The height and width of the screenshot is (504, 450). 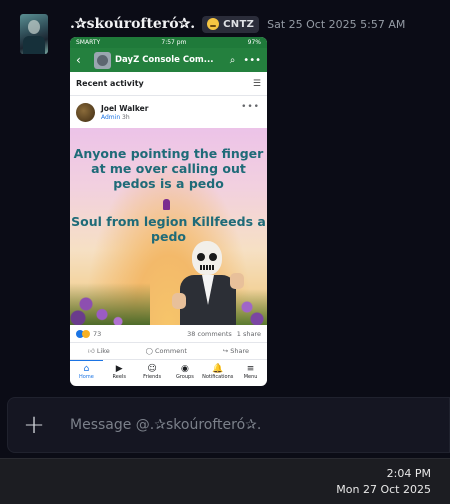 What do you see at coordinates (383, 489) in the screenshot?
I see `clock-date: Mon 27 Oct 2025` at bounding box center [383, 489].